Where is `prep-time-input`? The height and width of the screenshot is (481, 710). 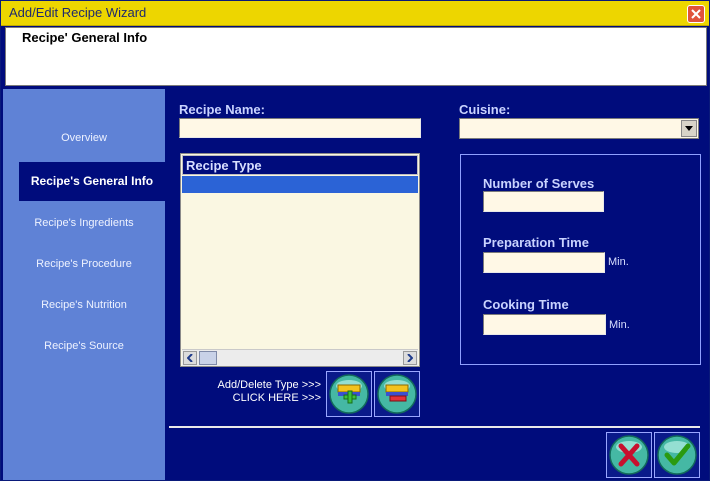 prep-time-input is located at coordinates (544, 262).